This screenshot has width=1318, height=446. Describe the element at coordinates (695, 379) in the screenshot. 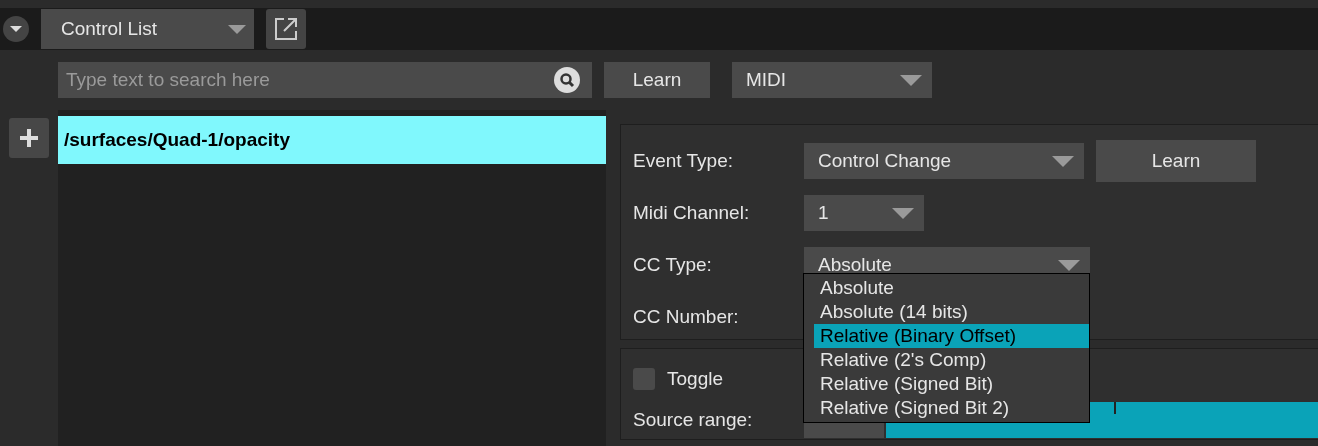

I see `checkbox-label: Toggle` at that location.